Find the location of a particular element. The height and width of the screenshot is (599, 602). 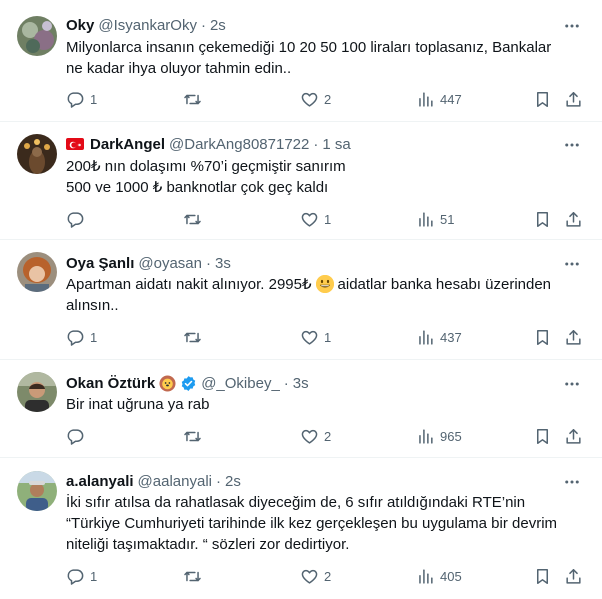

display-name: Oya Şanlı is located at coordinates (100, 263).